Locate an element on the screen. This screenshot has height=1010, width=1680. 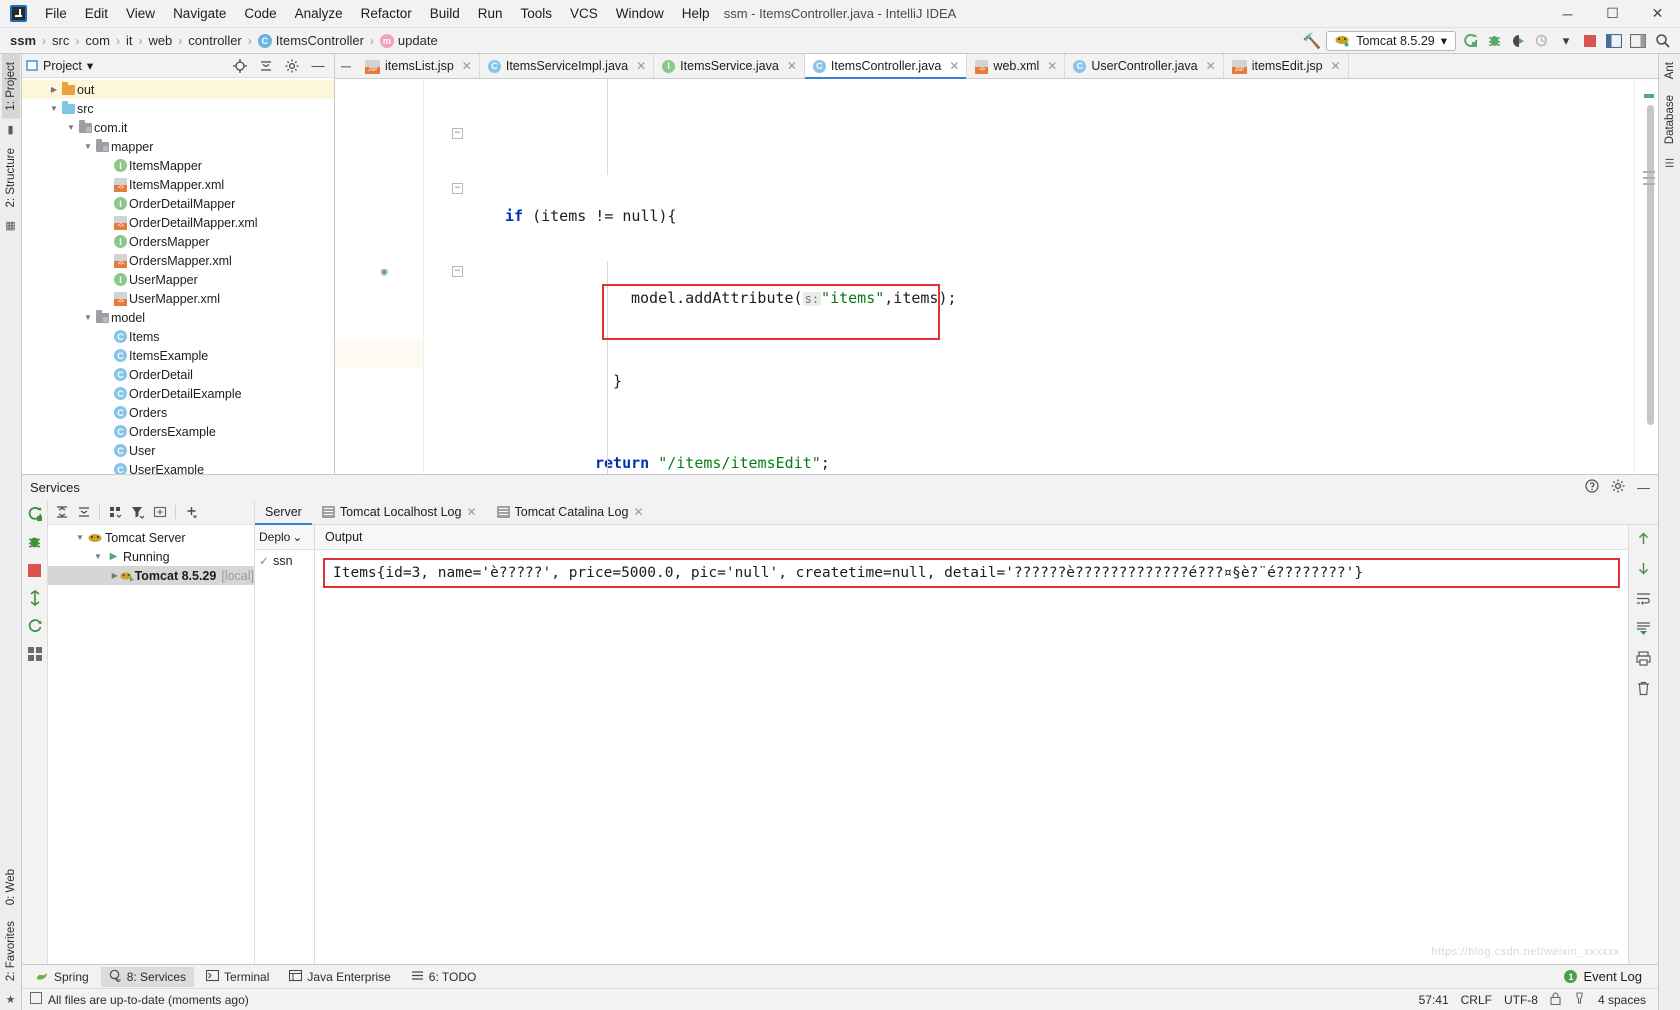
caret-position: 57:41 is located at coordinates (1434, 1000).